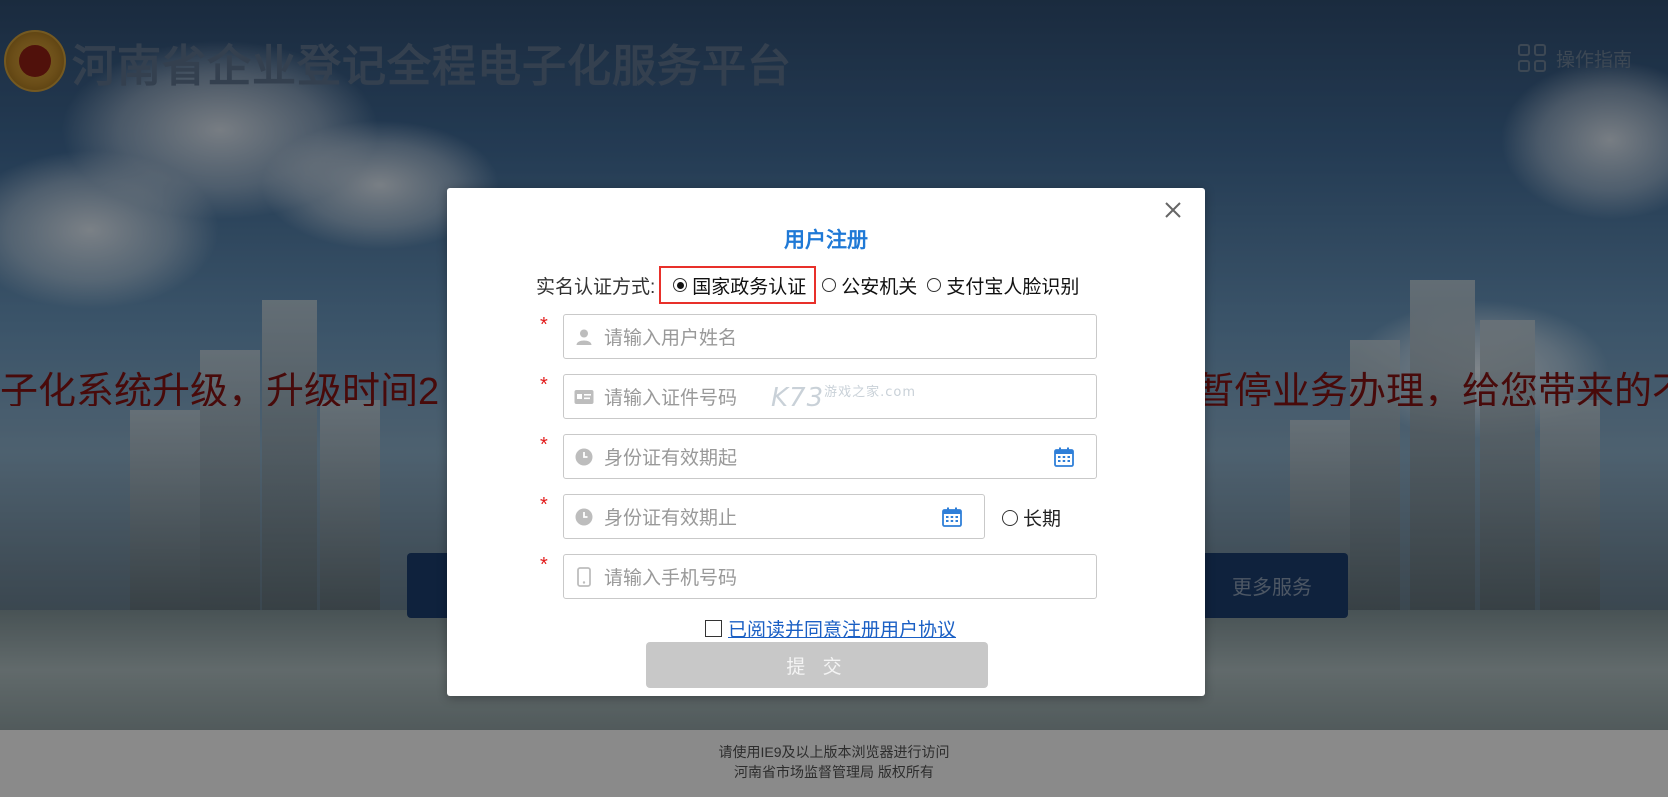 The height and width of the screenshot is (797, 1668). What do you see at coordinates (834, 772) in the screenshot?
I see `footer-copyright: 河南省市场监督管理局 版权所有` at bounding box center [834, 772].